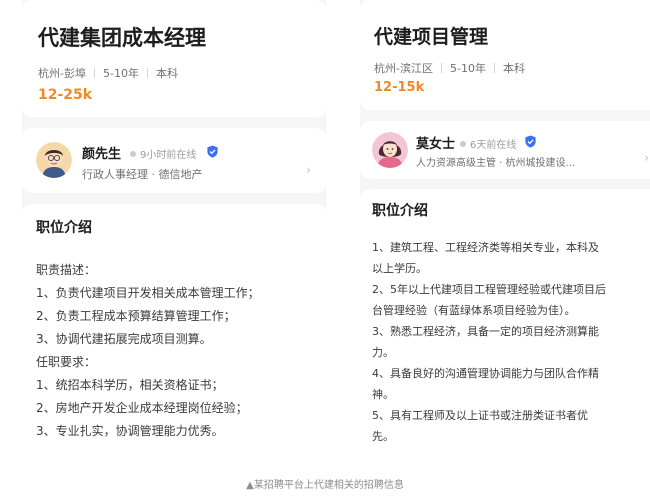 Image resolution: width=650 pixels, height=501 pixels. What do you see at coordinates (136, 316) in the screenshot?
I see `description-line: 2、负责工程成本预算结算管理工作；` at bounding box center [136, 316].